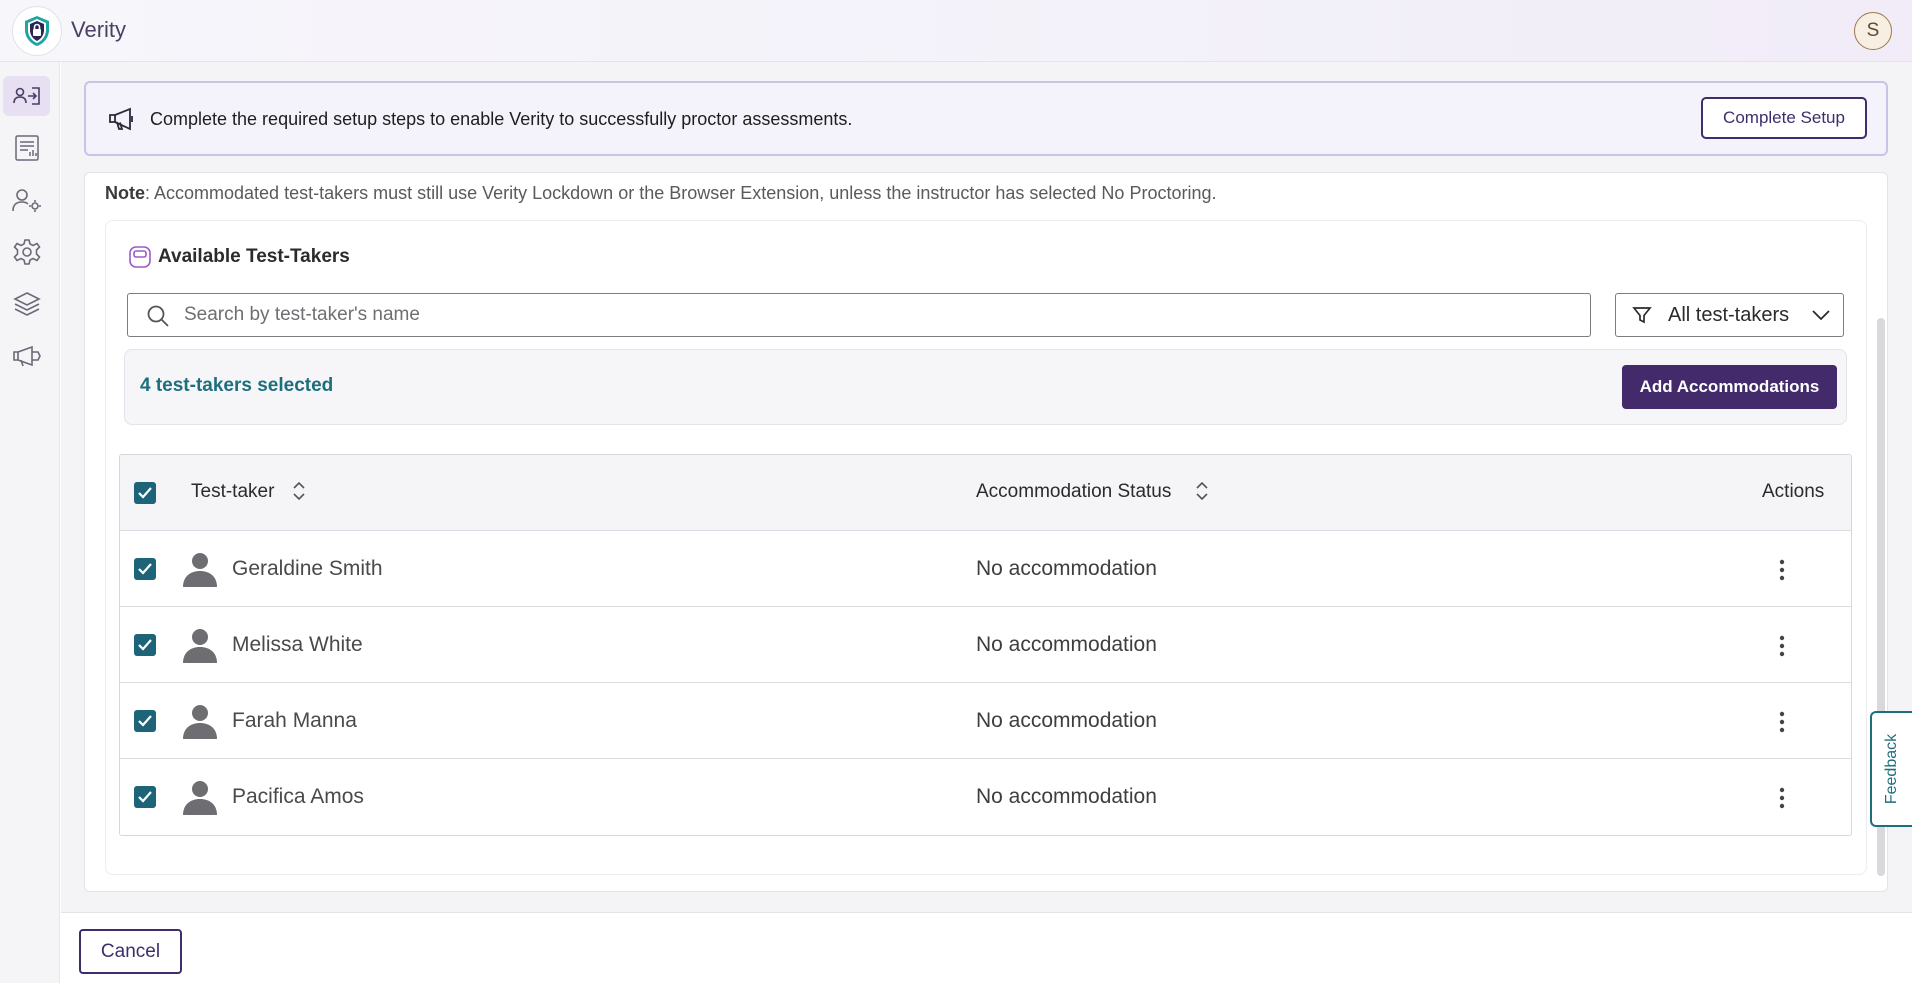 The height and width of the screenshot is (983, 1912). I want to click on shield-lock-icon, so click(37, 31).